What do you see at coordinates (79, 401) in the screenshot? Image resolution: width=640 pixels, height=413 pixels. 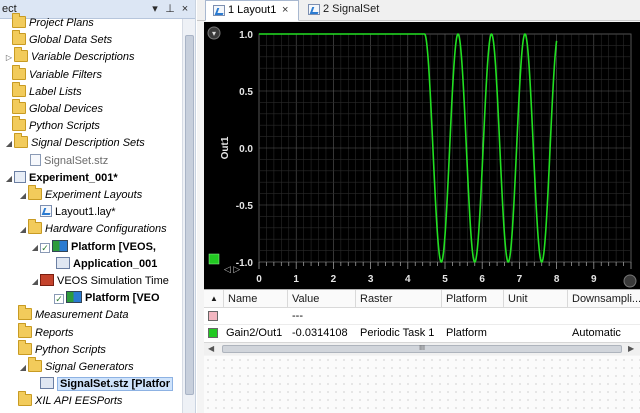 I see `tree-item-label: XIL API EESPorts` at bounding box center [79, 401].